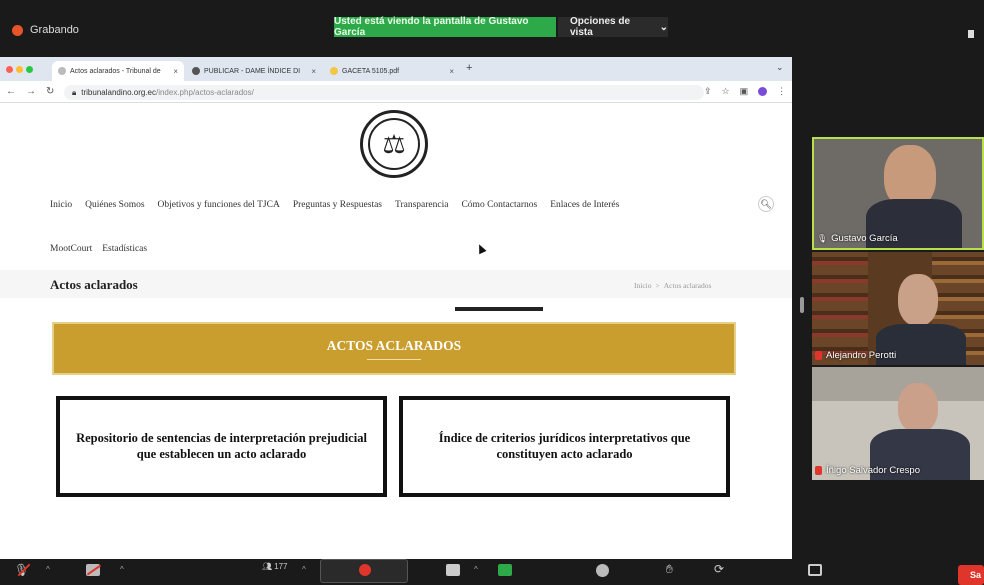 The image size is (984, 585). What do you see at coordinates (337, 205) in the screenshot?
I see `nav-item-preguntas: Preguntas y Respuestas` at bounding box center [337, 205].